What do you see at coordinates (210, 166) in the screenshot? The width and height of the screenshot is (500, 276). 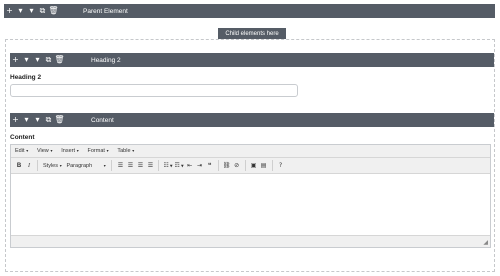 I see `blockquote-icon: ❝` at bounding box center [210, 166].